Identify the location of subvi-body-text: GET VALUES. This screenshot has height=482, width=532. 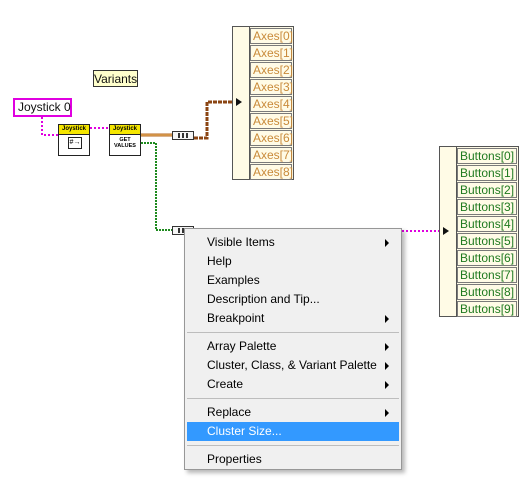
(125, 142).